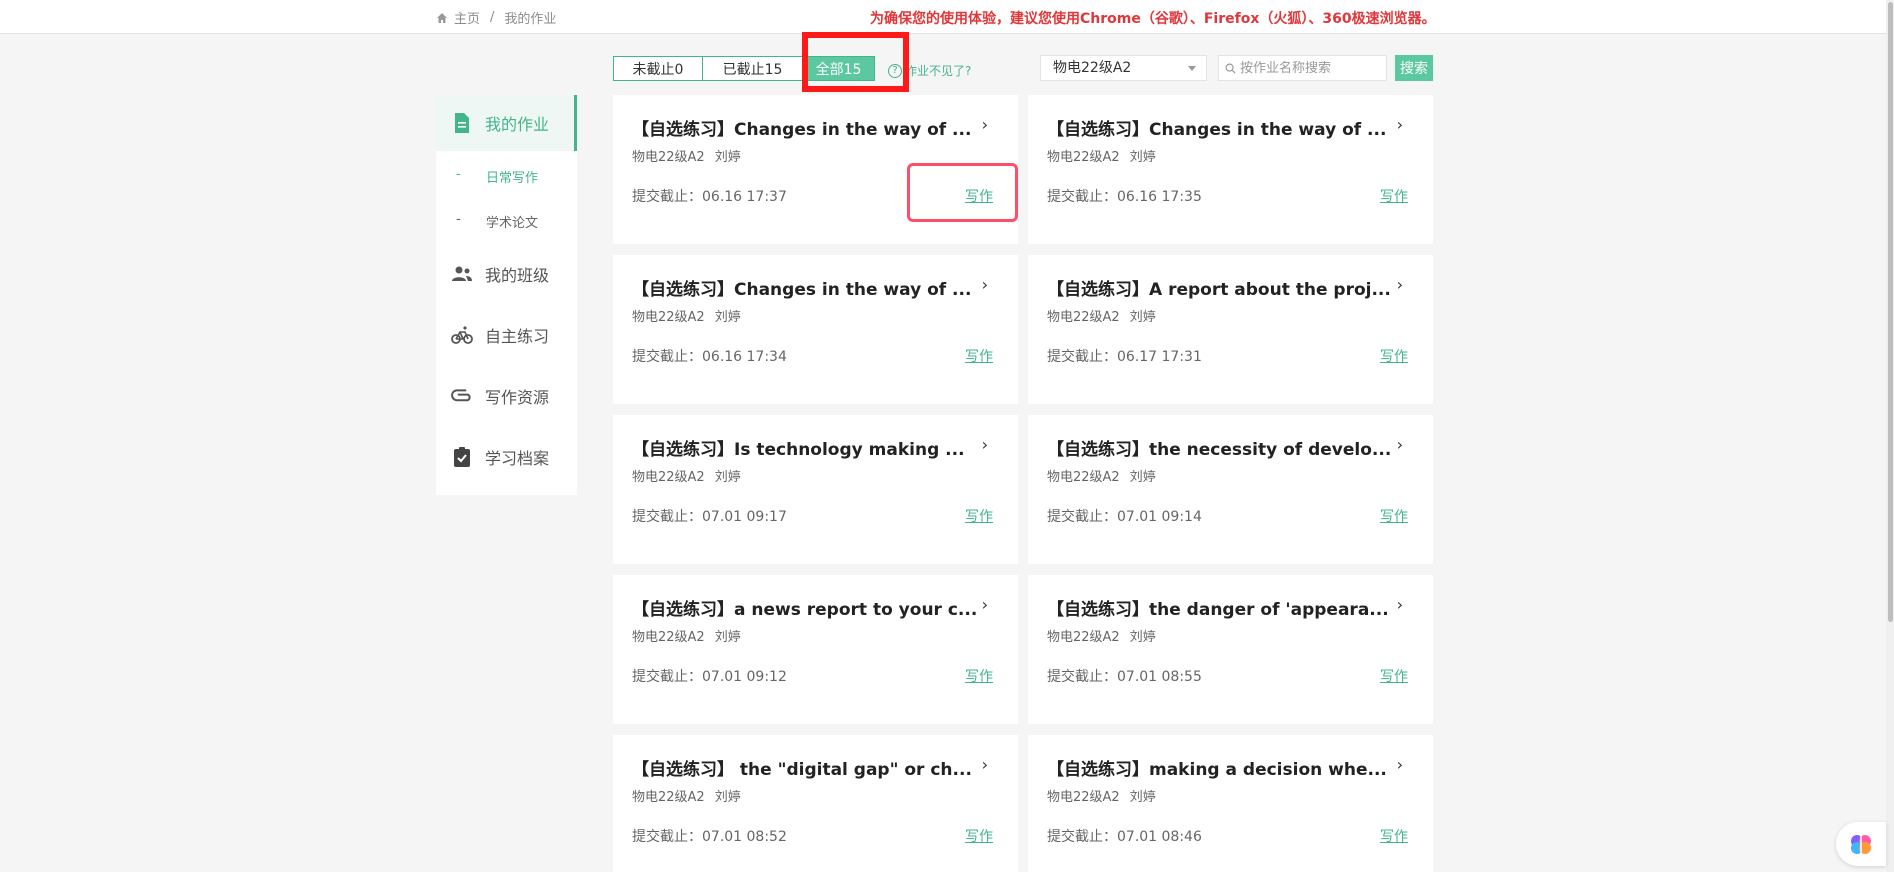 Image resolution: width=1894 pixels, height=872 pixels. What do you see at coordinates (530, 19) in the screenshot?
I see `breadcrumb-current: 我的作业` at bounding box center [530, 19].